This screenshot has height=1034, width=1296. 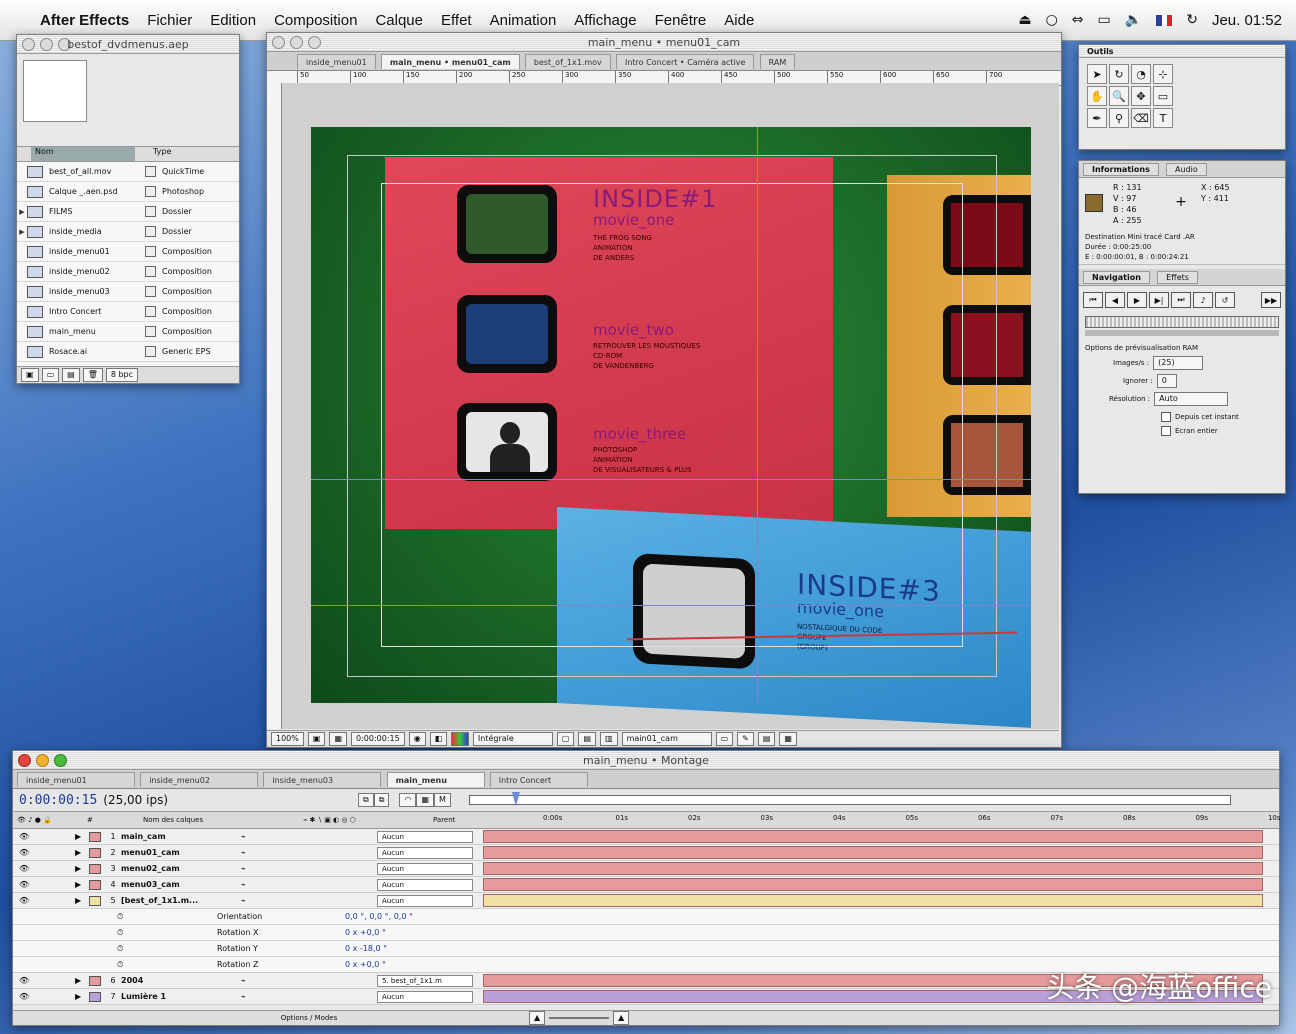 I want to click on menu-fenetre: Fenêtre, so click(x=681, y=20).